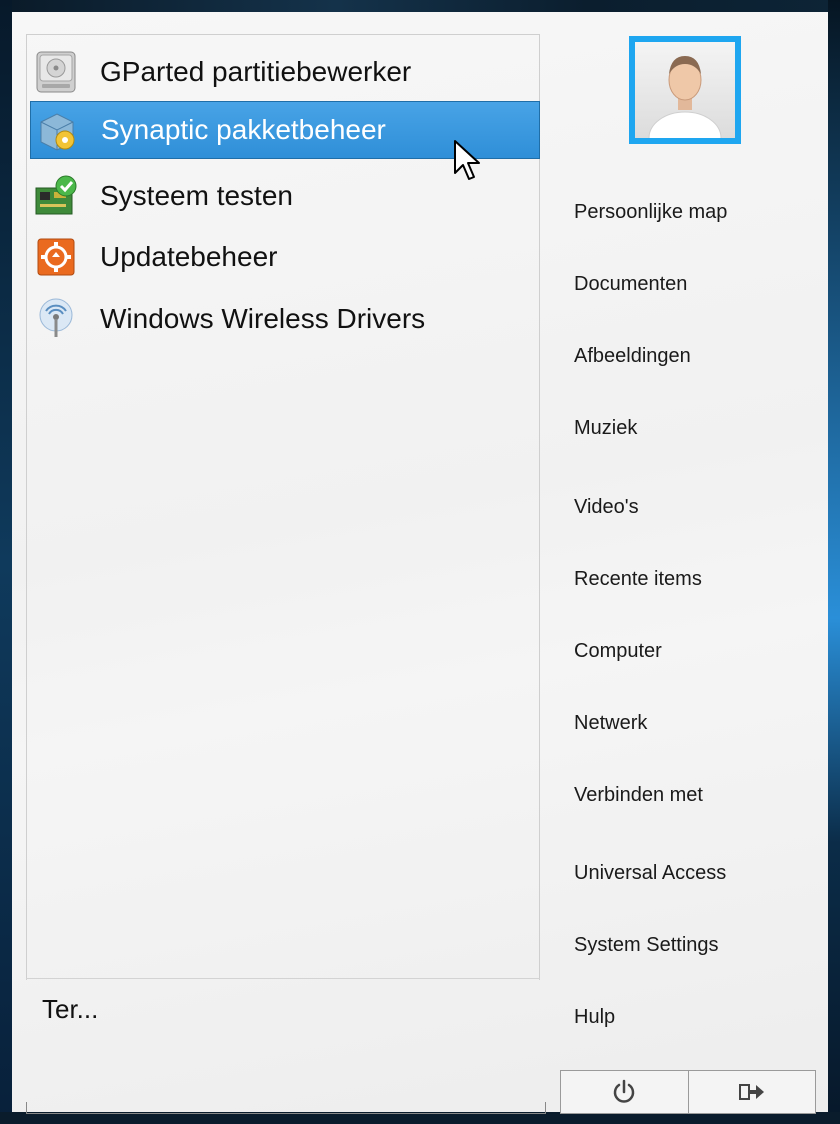  I want to click on shutdown-button, so click(624, 1092).